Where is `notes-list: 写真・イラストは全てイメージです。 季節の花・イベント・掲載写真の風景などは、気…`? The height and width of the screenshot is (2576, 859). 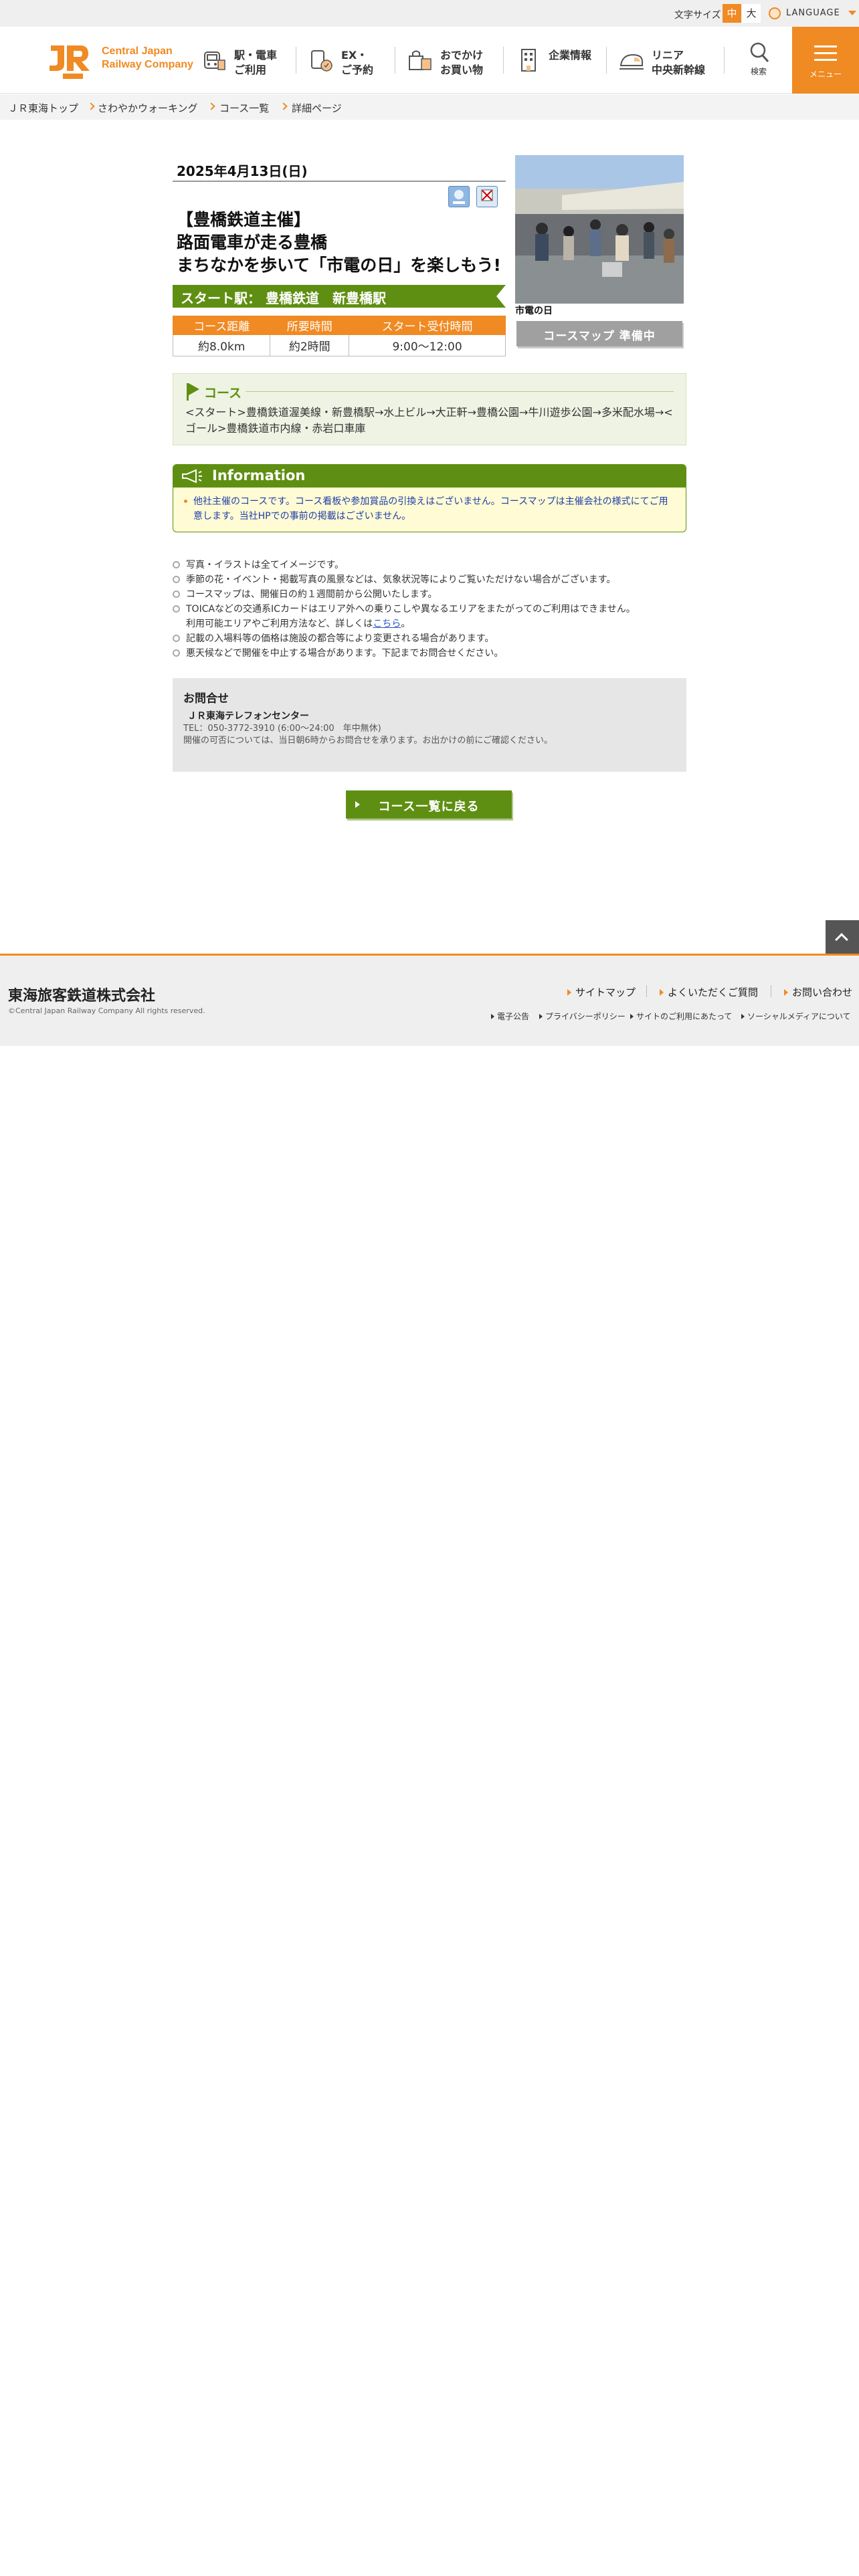 notes-list: 写真・イラストは全てイメージです。 季節の花・イベント・掲載写真の風景などは、気… is located at coordinates (429, 609).